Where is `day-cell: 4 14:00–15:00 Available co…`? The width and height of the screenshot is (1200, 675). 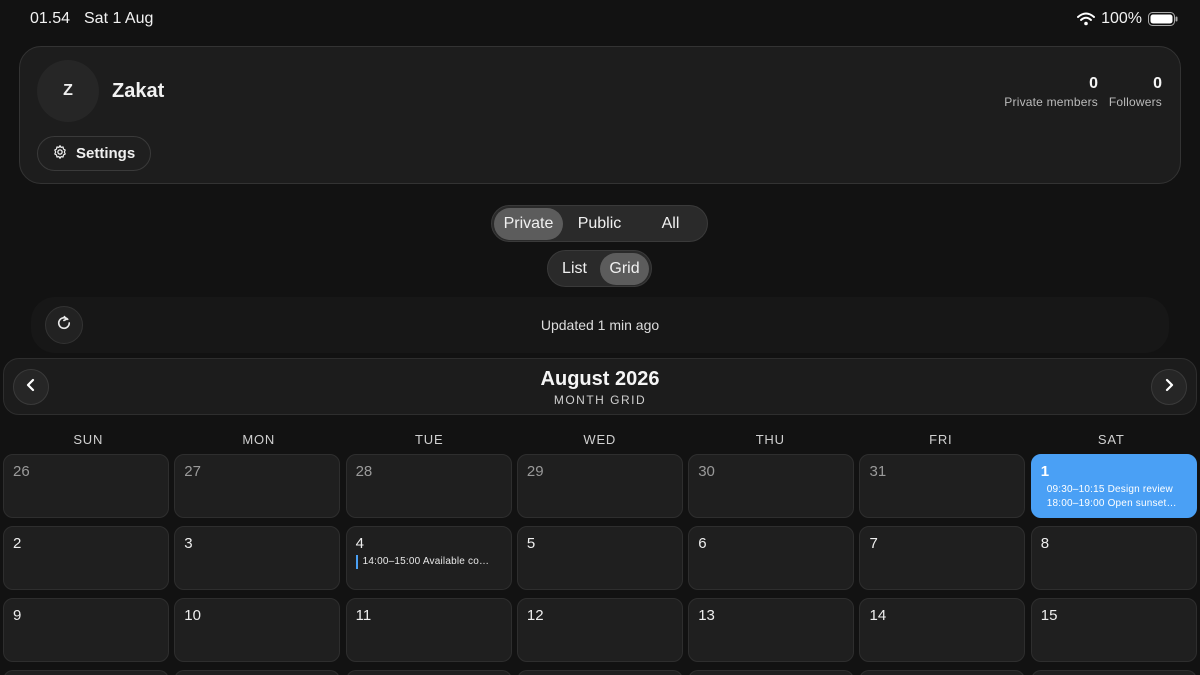 day-cell: 4 14:00–15:00 Available co… is located at coordinates (428, 558).